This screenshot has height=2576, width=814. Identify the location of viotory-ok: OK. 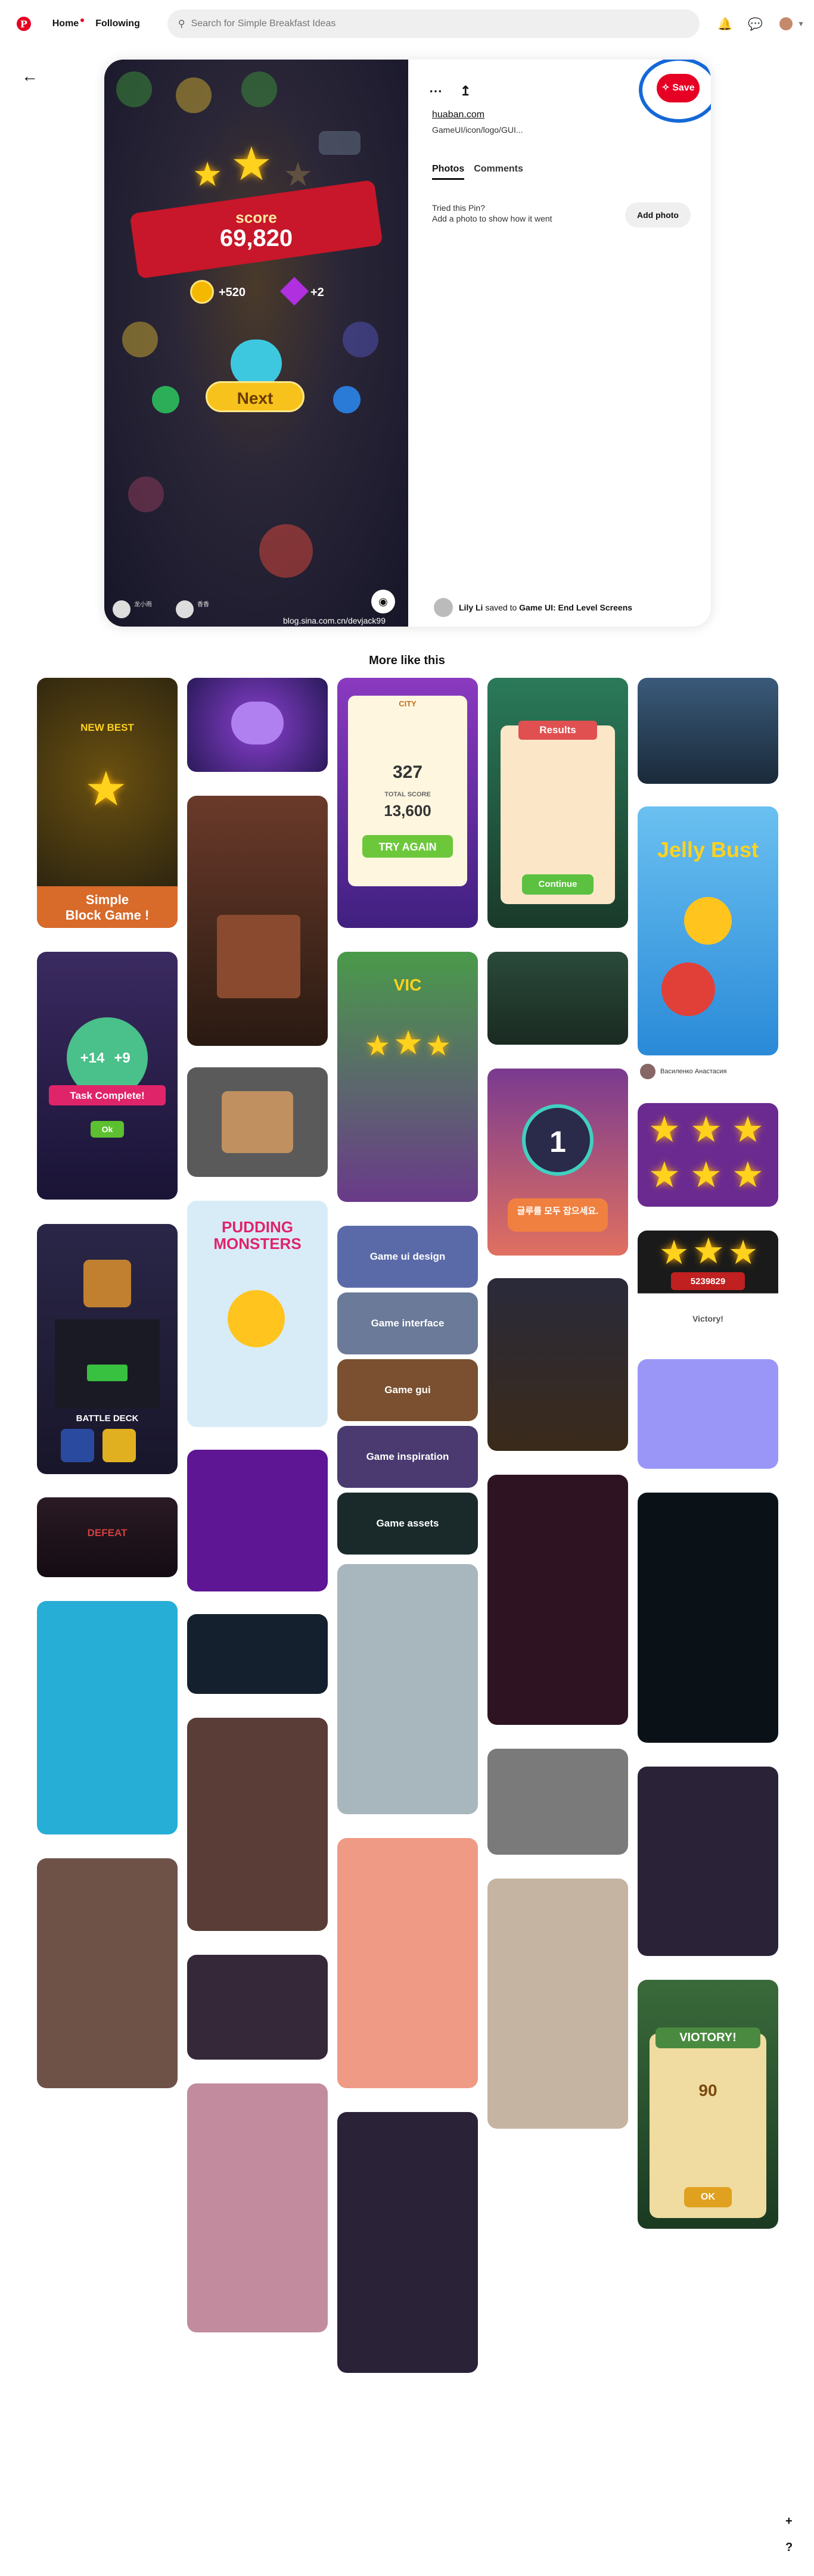
(708, 2197).